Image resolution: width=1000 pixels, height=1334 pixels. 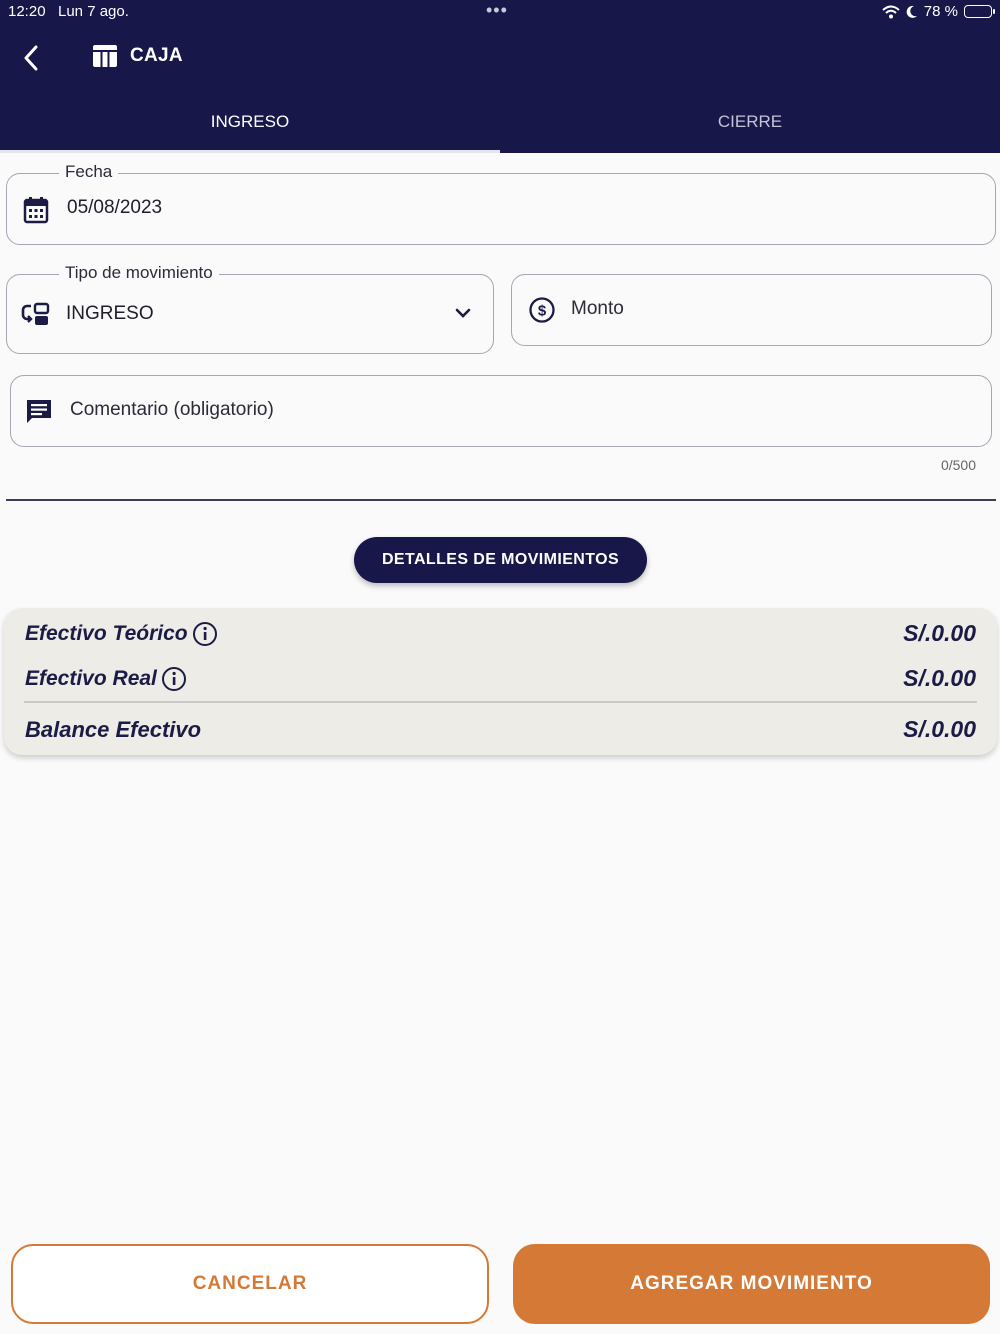 What do you see at coordinates (36, 315) in the screenshot?
I see `swap-icon` at bounding box center [36, 315].